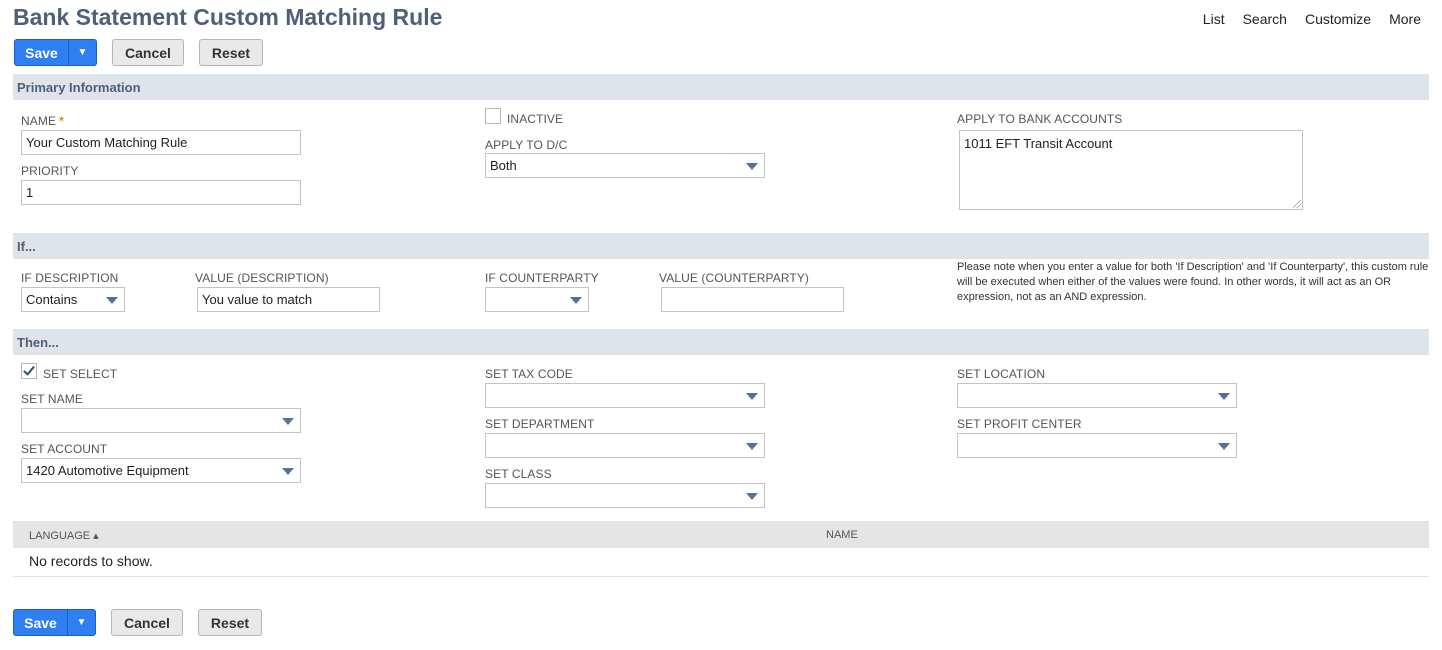 This screenshot has width=1442, height=650. I want to click on set-account-label: SET ACCOUNT, so click(64, 449).